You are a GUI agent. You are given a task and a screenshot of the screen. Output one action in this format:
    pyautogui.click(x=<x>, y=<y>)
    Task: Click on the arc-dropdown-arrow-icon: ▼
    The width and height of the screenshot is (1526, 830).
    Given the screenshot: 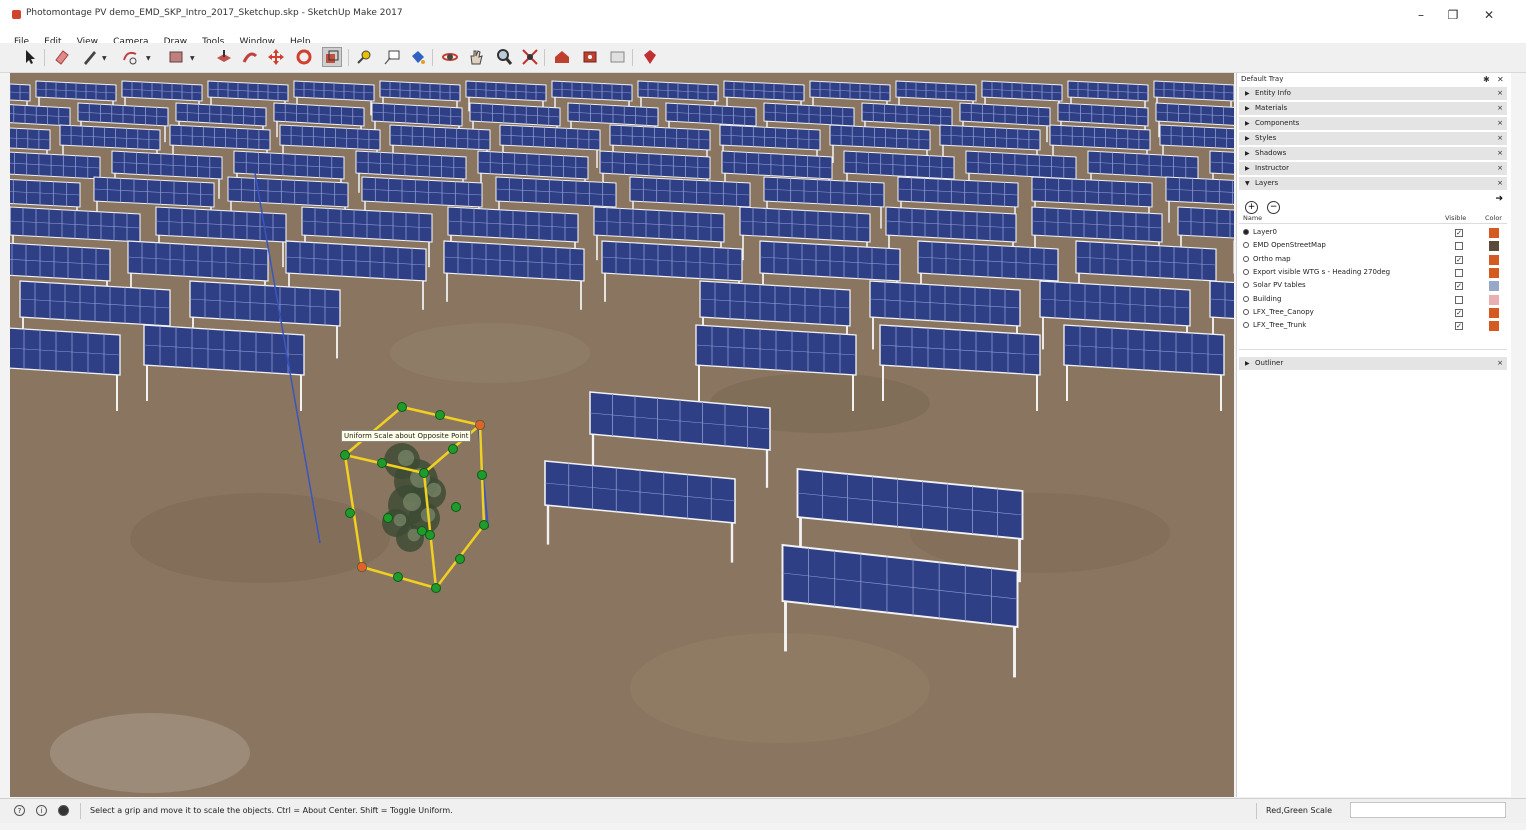 What is the action you would take?
    pyautogui.click(x=148, y=58)
    